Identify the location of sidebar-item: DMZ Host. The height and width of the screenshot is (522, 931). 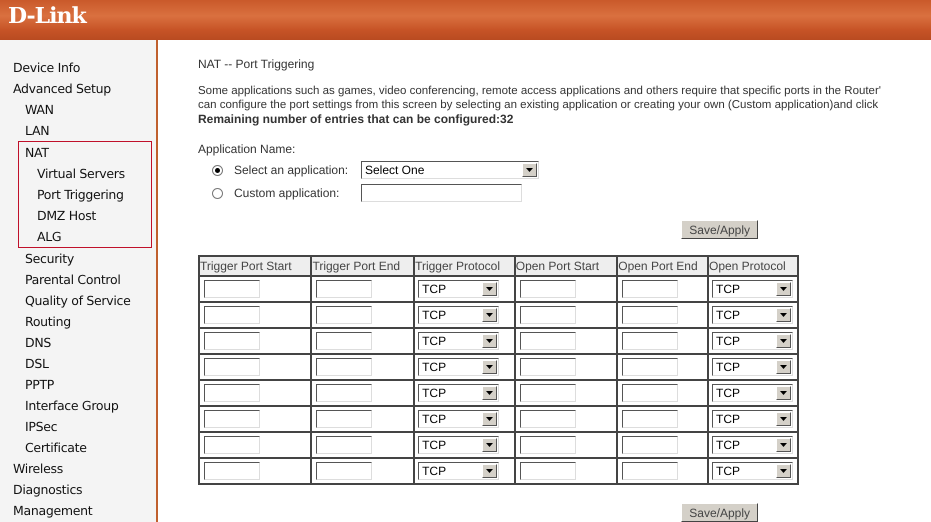
(85, 215).